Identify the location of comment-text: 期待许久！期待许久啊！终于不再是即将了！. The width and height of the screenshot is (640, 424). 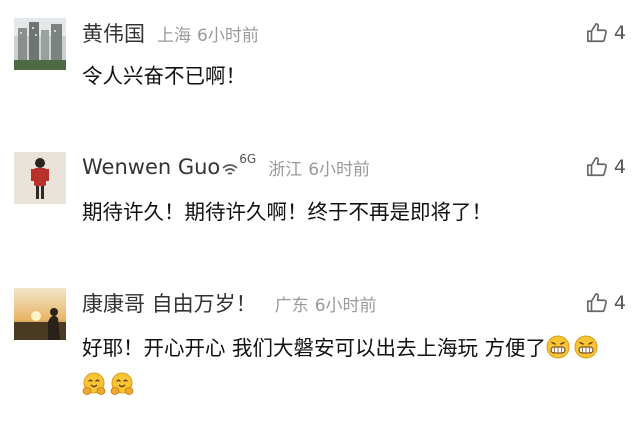
(287, 212).